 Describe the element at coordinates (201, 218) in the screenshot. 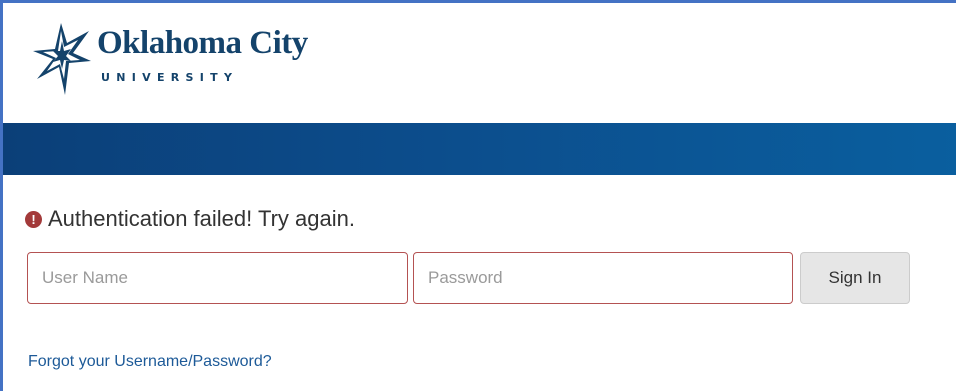

I see `error-text: Authentication failed! Try again.` at that location.